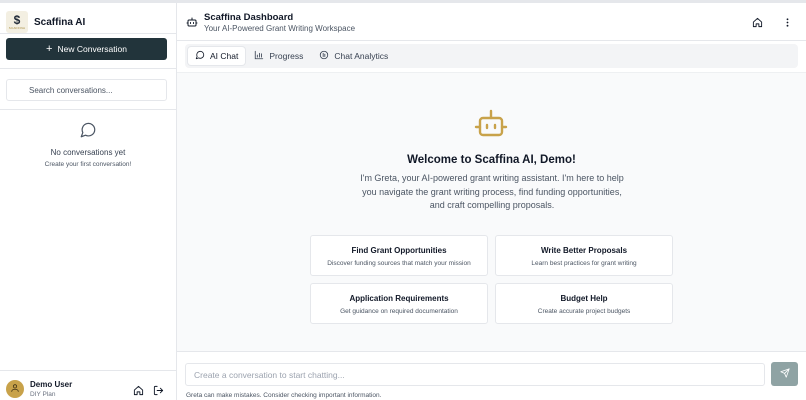 The image size is (806, 400). What do you see at coordinates (326, 56) in the screenshot?
I see `analytics-icon` at bounding box center [326, 56].